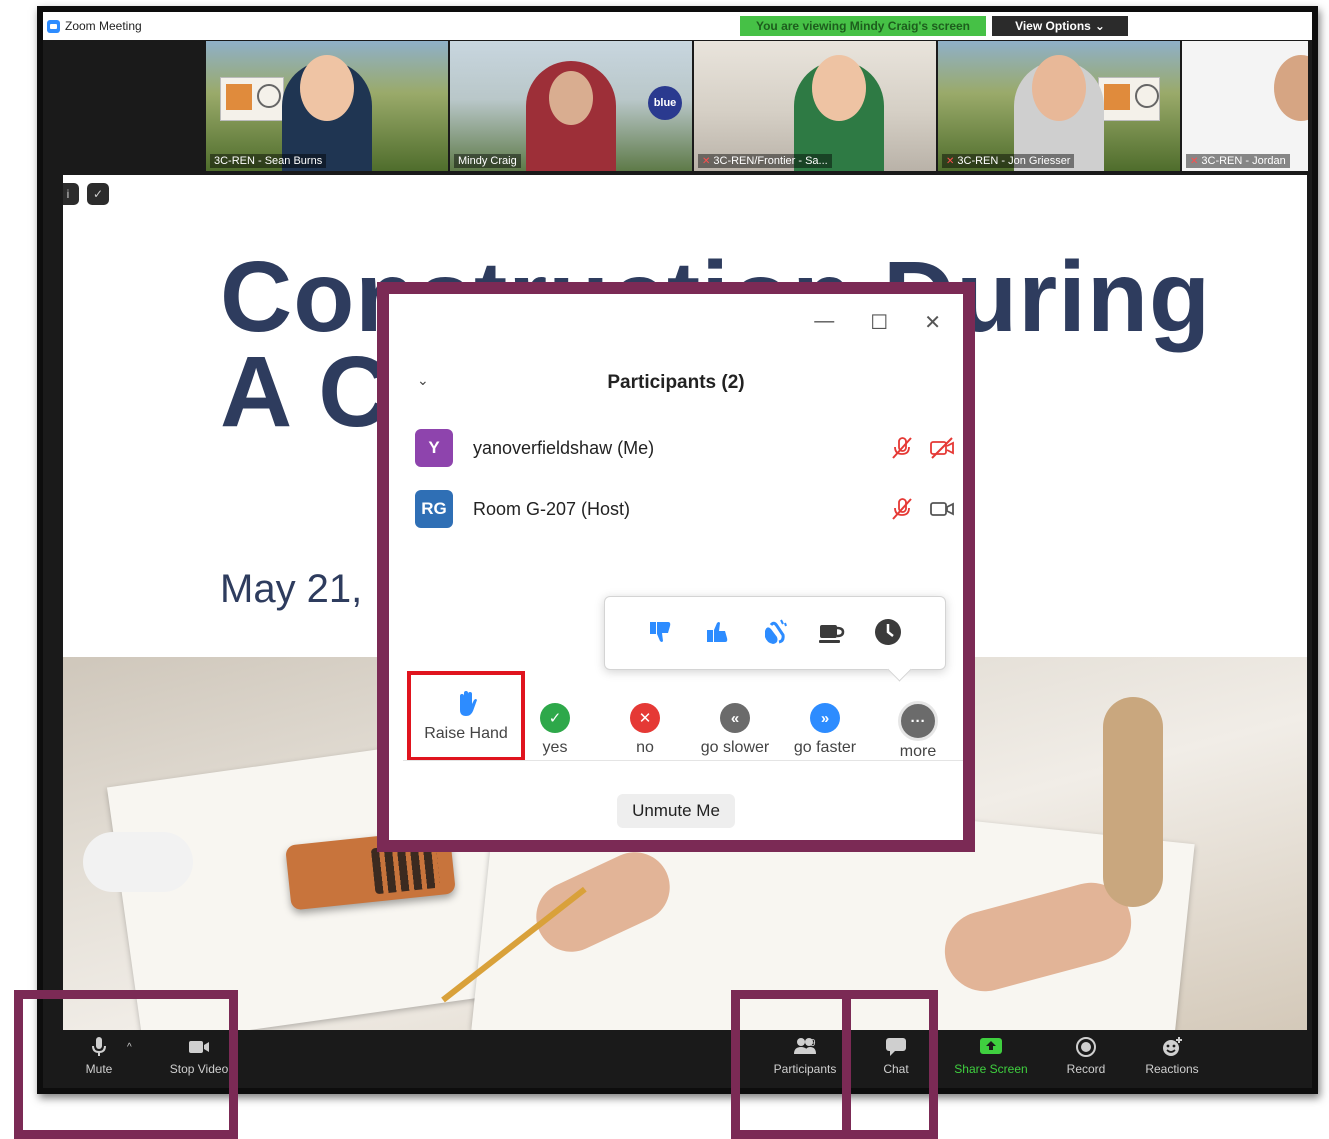 The height and width of the screenshot is (1139, 1329). What do you see at coordinates (466, 733) in the screenshot?
I see `raise-hand-label: Raise Hand` at bounding box center [466, 733].